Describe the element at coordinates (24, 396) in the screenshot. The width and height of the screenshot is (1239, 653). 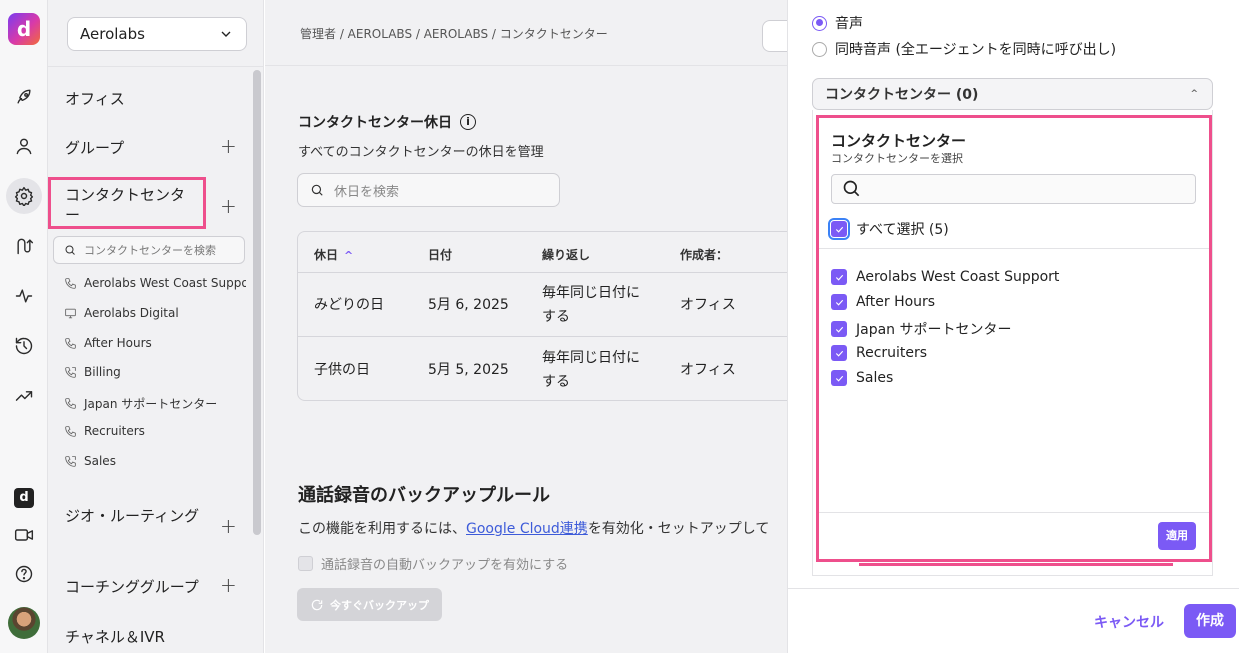
I see `trending-icon` at that location.